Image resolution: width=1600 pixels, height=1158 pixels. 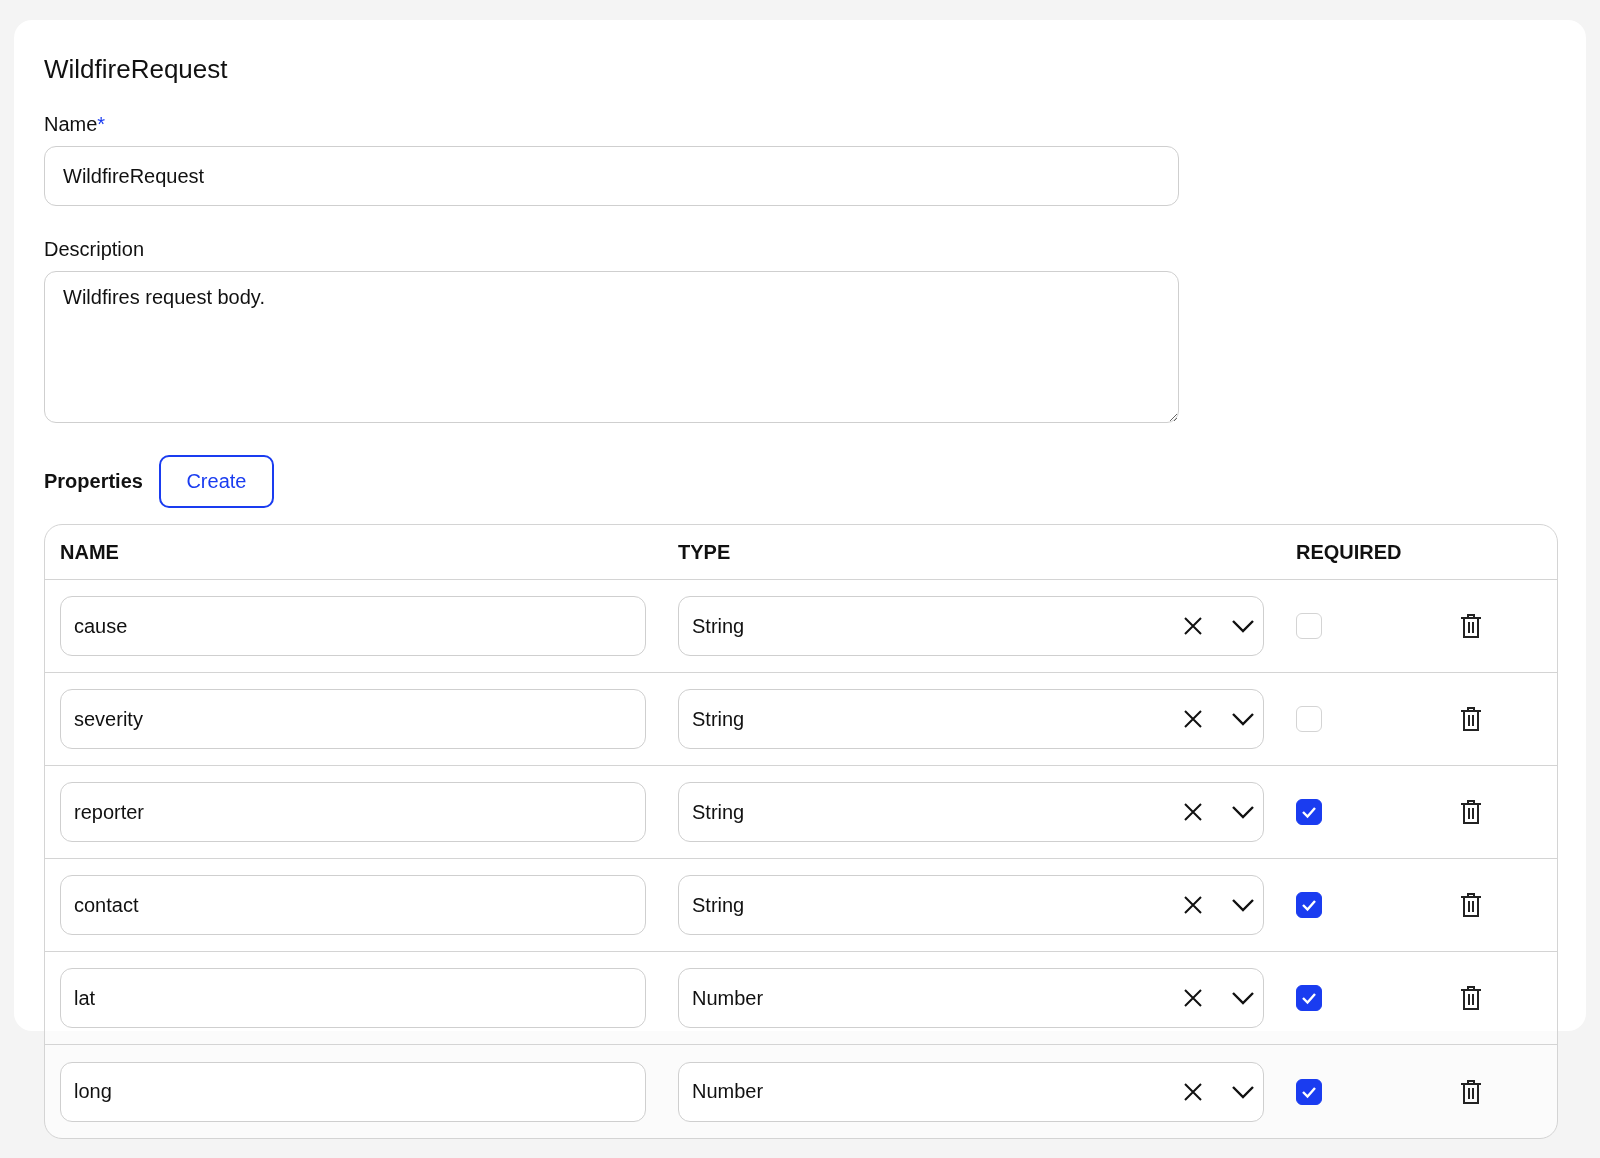 I want to click on property-name-input: lat, so click(x=353, y=998).